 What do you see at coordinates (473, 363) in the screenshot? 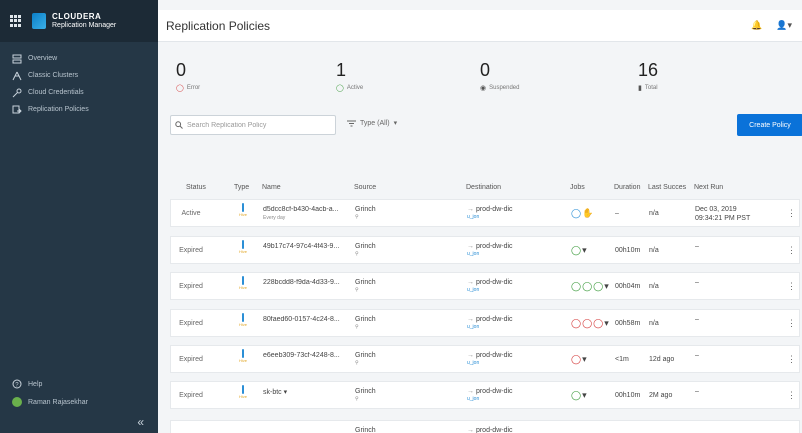
I see `destination-user: u_jon` at bounding box center [473, 363].